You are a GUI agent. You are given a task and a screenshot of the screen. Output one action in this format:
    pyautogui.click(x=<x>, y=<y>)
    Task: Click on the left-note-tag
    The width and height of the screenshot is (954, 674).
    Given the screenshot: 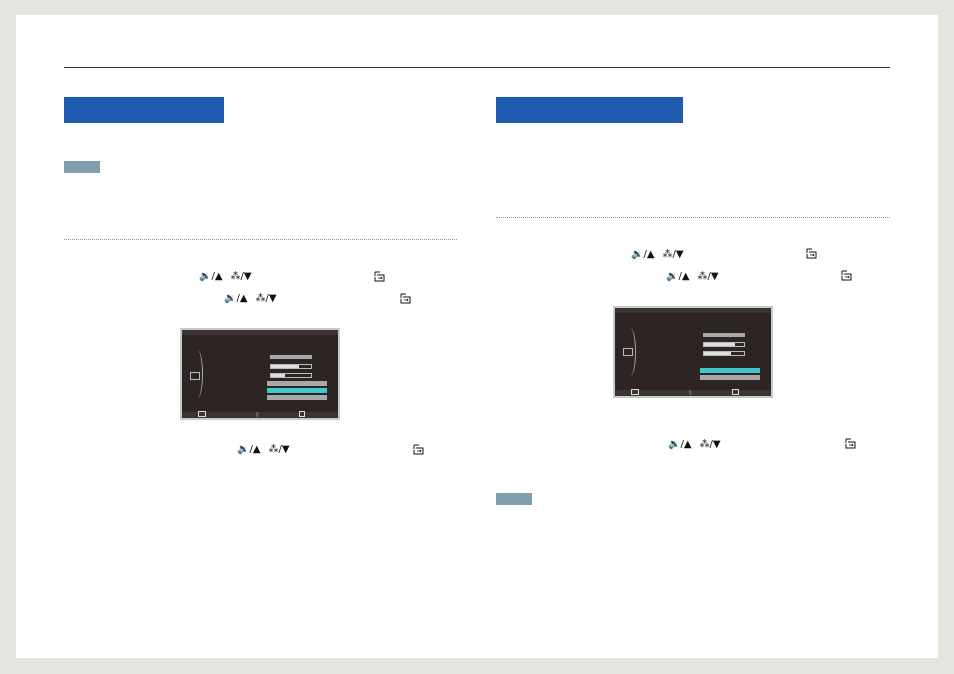 What is the action you would take?
    pyautogui.click(x=82, y=167)
    